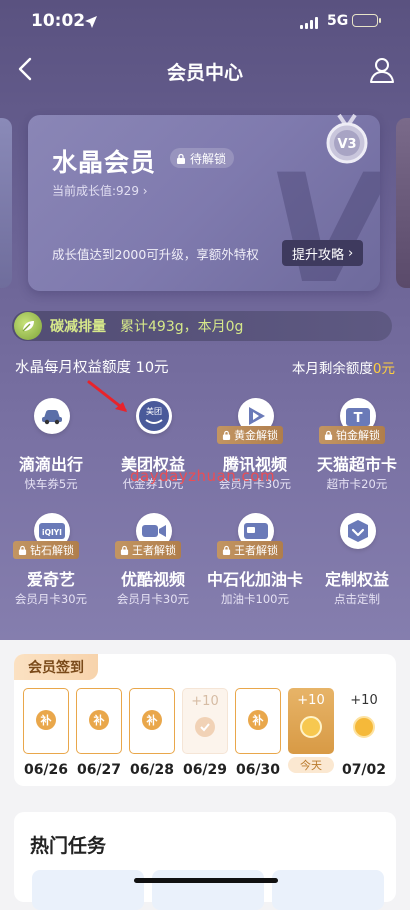  I want to click on card-v-watermark: V, so click(317, 217).